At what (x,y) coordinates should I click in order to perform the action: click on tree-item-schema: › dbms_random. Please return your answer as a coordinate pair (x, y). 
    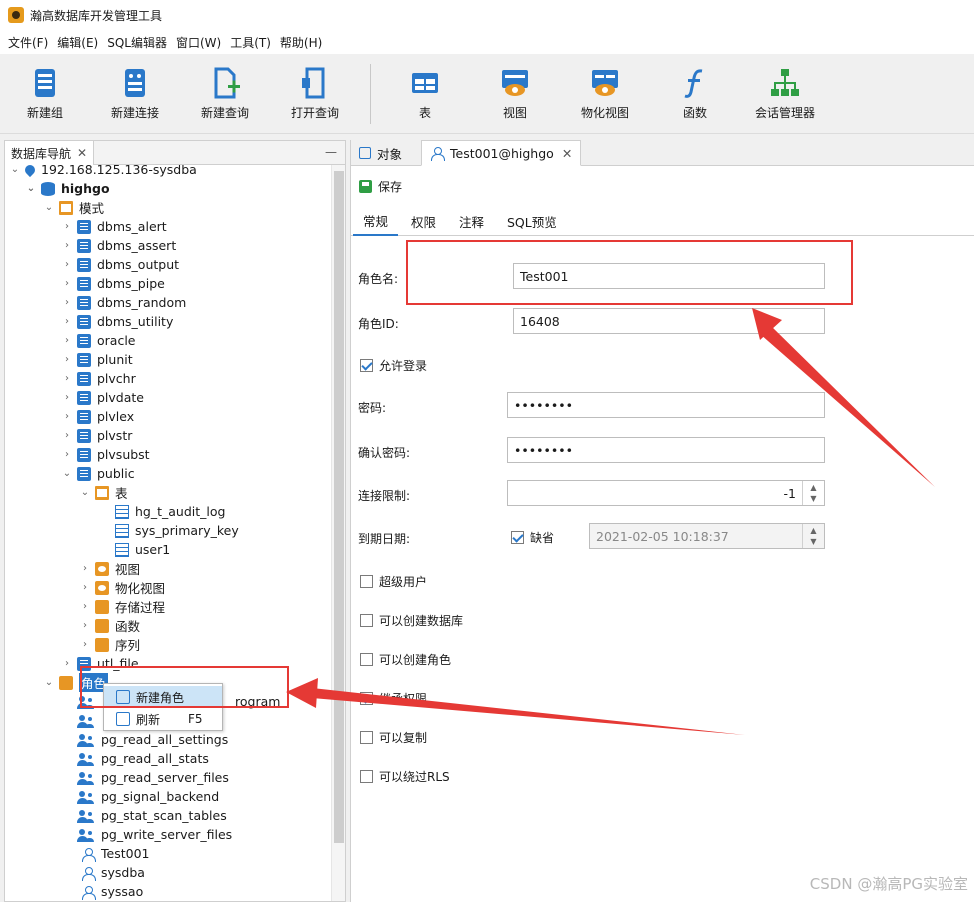
    Looking at the image, I should click on (123, 302).